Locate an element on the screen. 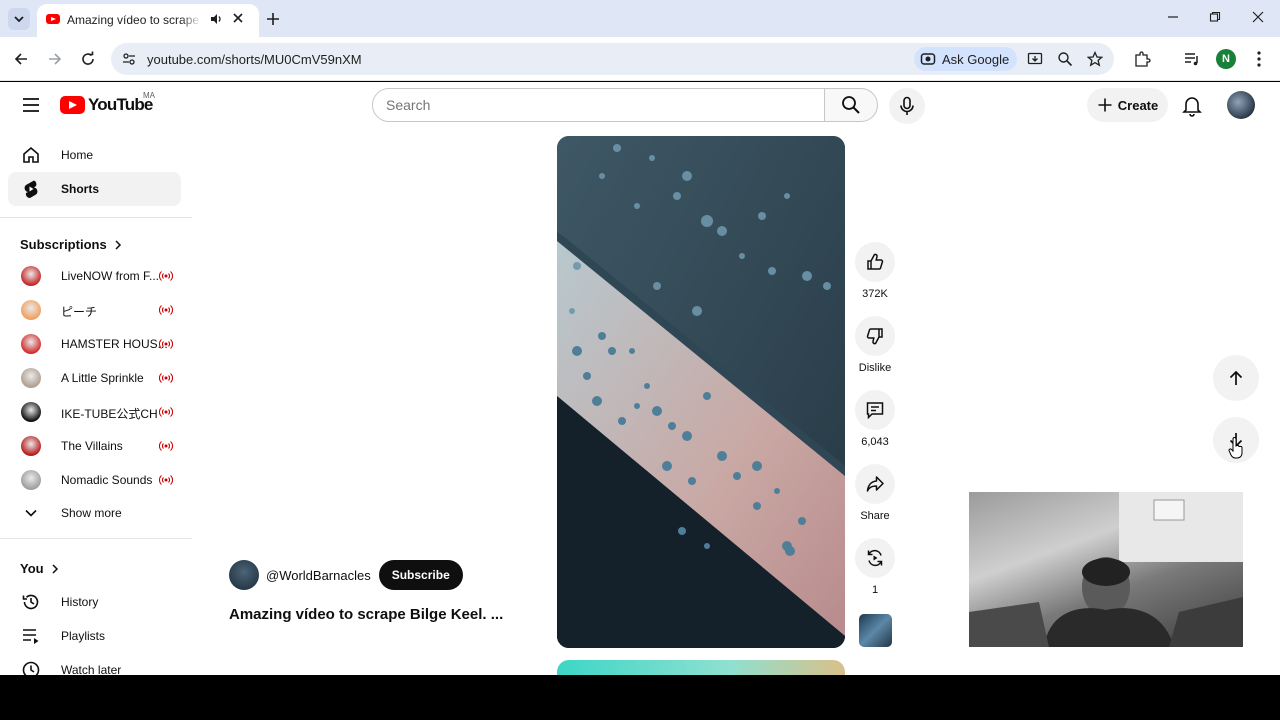 This screenshot has height=720, width=1280. chevron-down-icon is located at coordinates (19, 19).